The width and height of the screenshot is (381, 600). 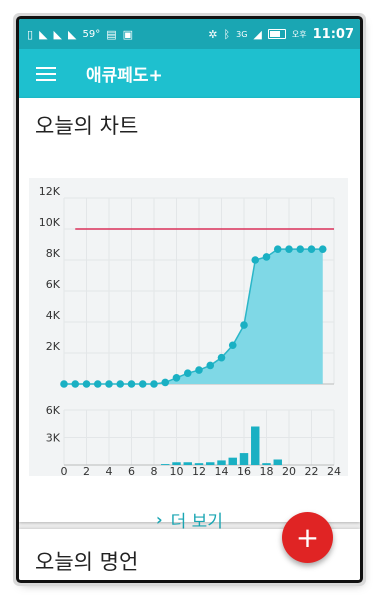 What do you see at coordinates (299, 34) in the screenshot?
I see `ampm-text: 오후` at bounding box center [299, 34].